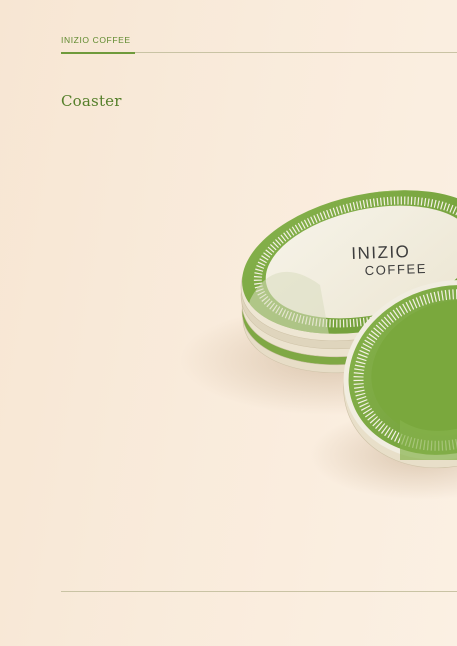 The image size is (457, 646). What do you see at coordinates (381, 252) in the screenshot?
I see `coaster-logo-line1: INIZIO` at bounding box center [381, 252].